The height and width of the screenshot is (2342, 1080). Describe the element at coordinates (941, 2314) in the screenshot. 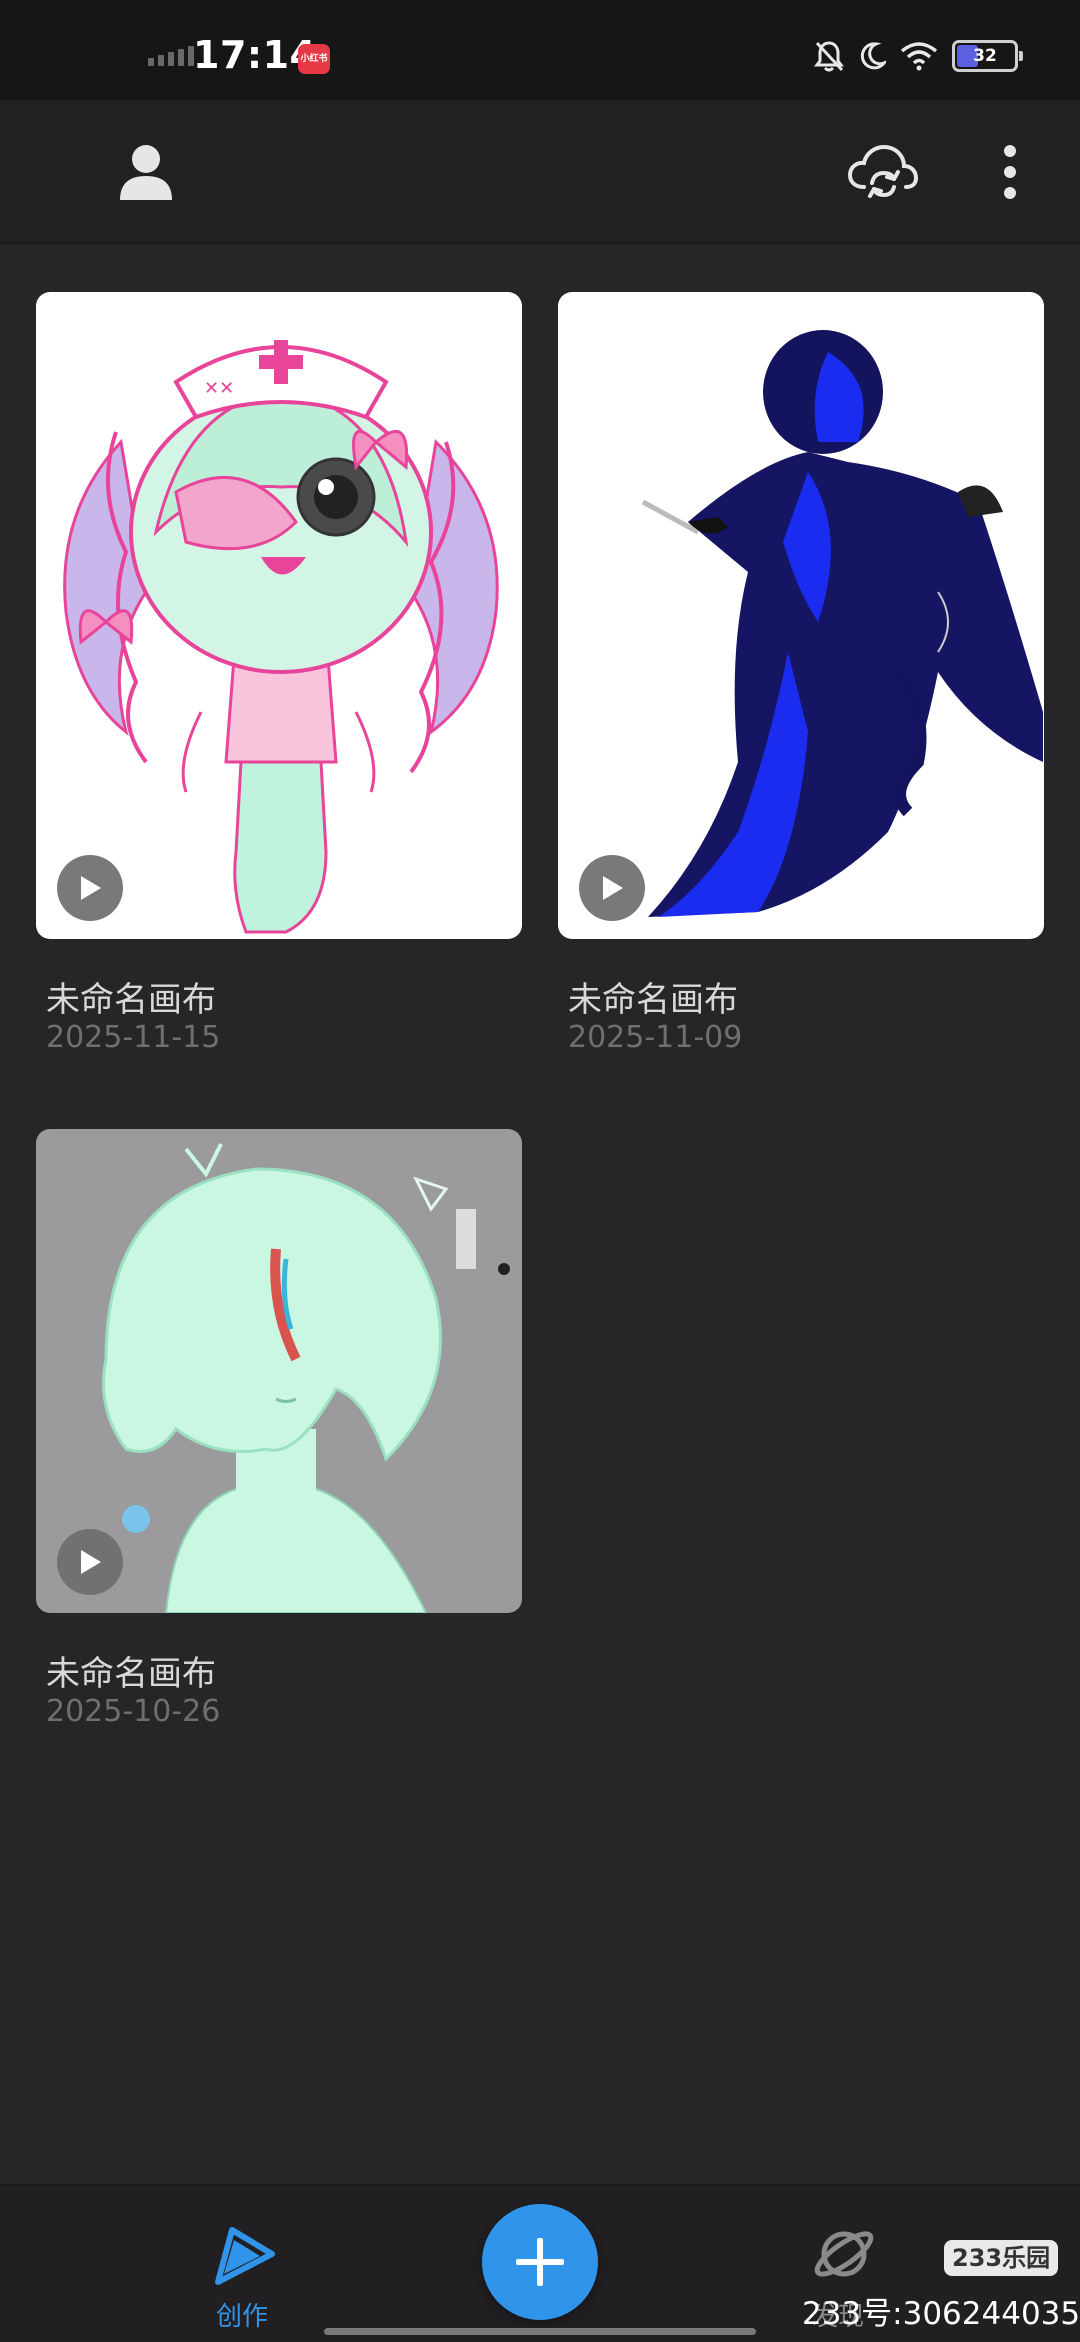

I see `watermark-text: 233号:306244035` at that location.